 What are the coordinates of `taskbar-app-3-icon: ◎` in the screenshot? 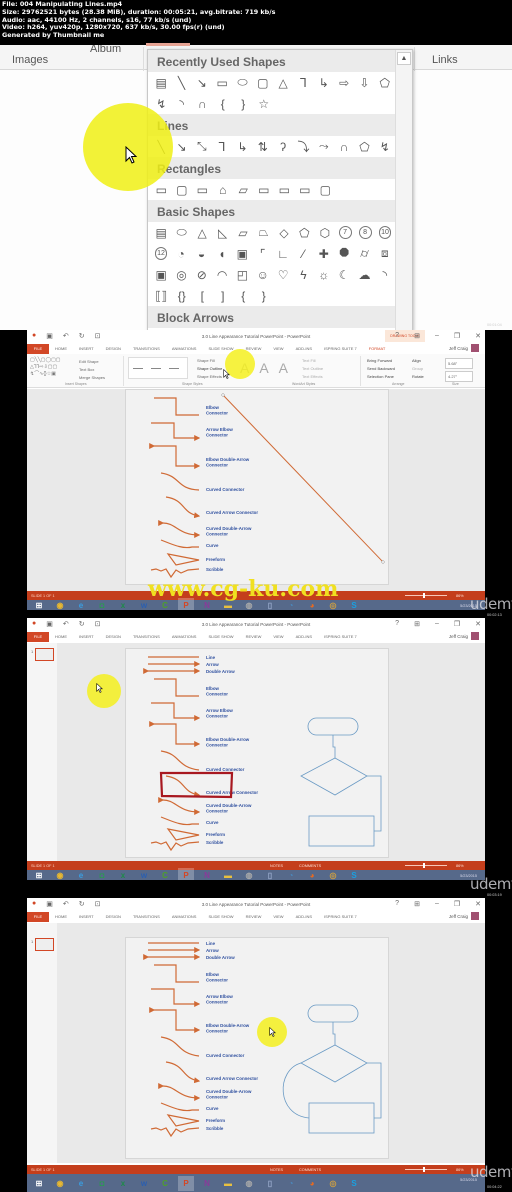 It's located at (333, 874).